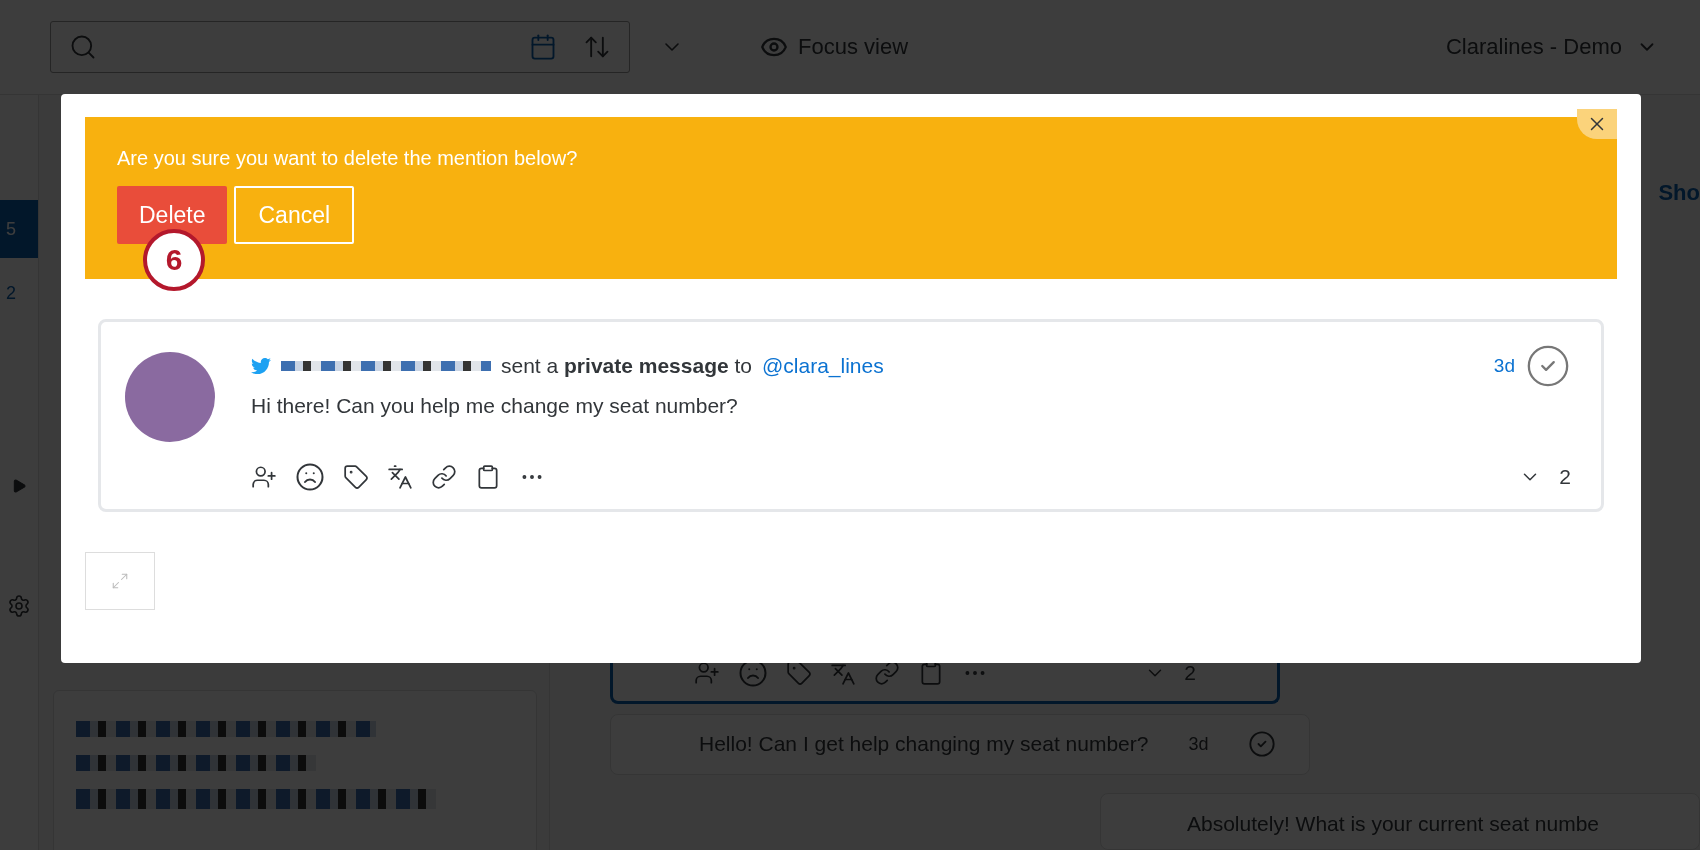  What do you see at coordinates (348, 158) in the screenshot?
I see `confirm-prompt: Are you sure you want to delete the mention below?` at bounding box center [348, 158].